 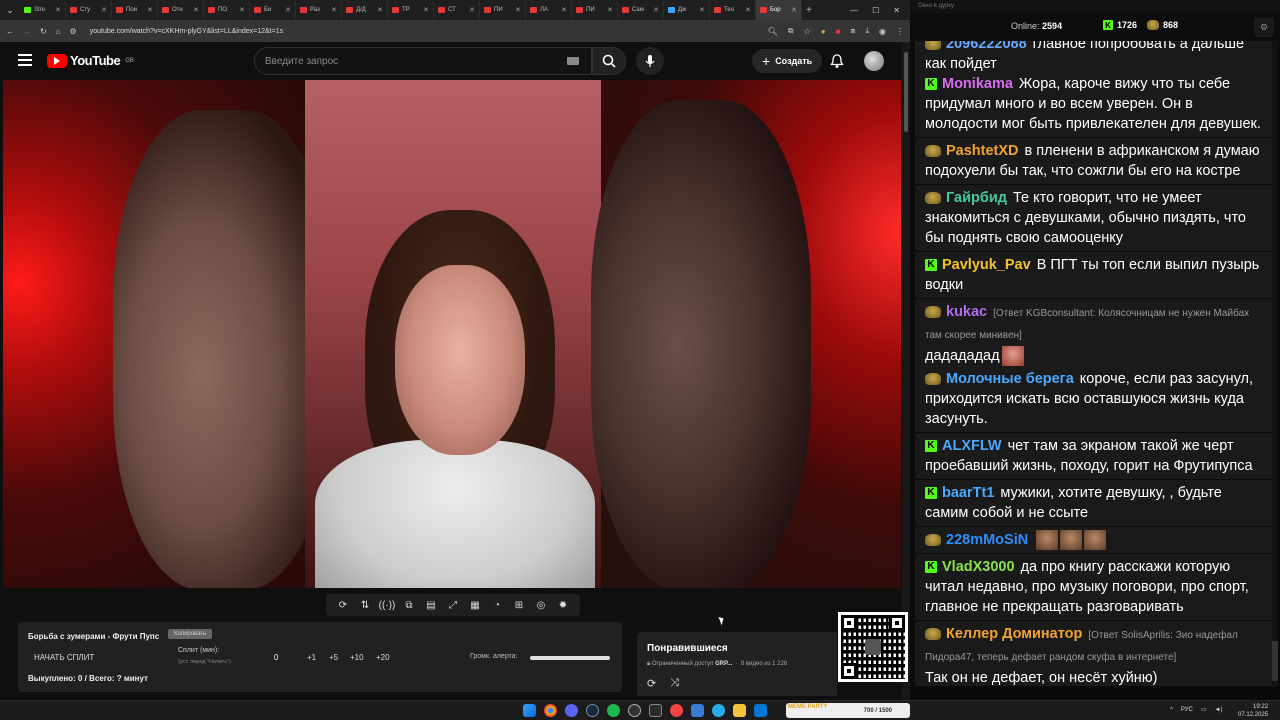 I want to click on browser-tab: Stre ✕, so click(x=43, y=10).